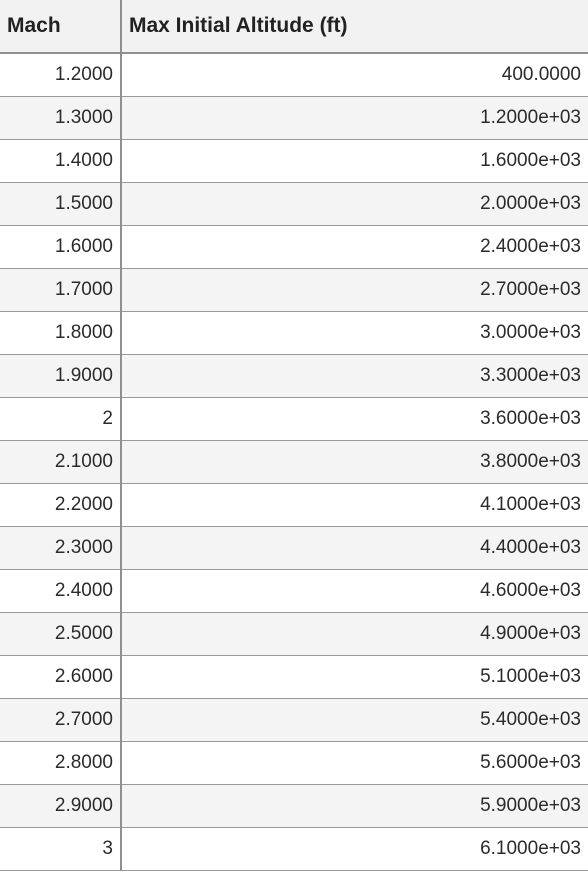 This screenshot has height=876, width=588. I want to click on table-row: 3 6.1000e+03, so click(294, 849).